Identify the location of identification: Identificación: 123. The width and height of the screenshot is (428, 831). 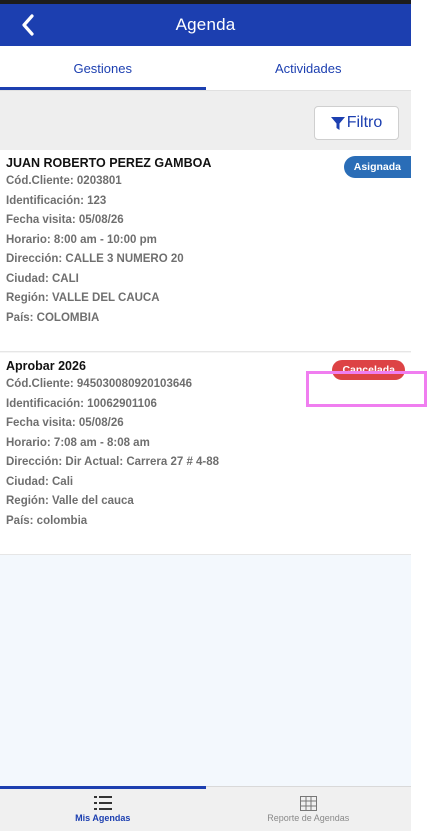
(56, 200).